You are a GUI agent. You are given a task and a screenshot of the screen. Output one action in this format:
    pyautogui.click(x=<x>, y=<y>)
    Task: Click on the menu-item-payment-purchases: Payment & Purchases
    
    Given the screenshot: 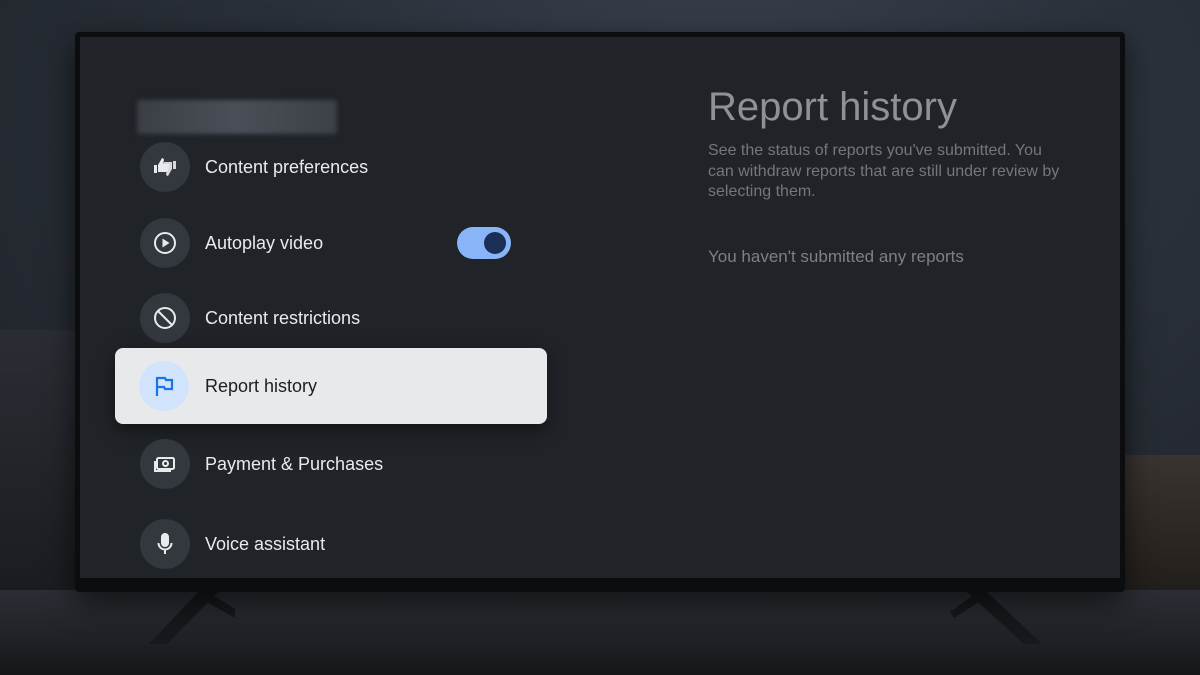 What is the action you would take?
    pyautogui.click(x=350, y=464)
    